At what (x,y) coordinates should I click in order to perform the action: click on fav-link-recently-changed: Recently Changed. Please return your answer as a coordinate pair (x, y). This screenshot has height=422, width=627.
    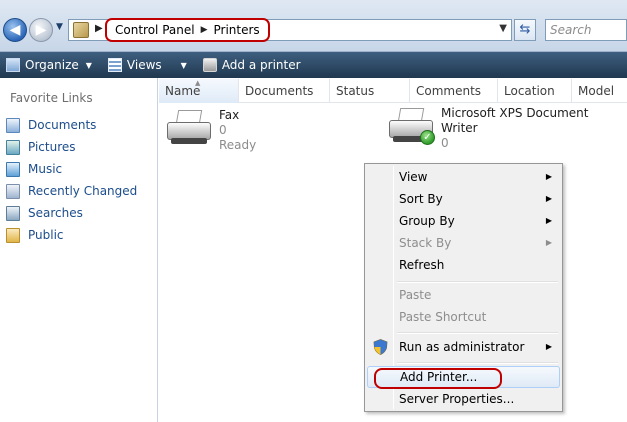
    Looking at the image, I should click on (71, 191).